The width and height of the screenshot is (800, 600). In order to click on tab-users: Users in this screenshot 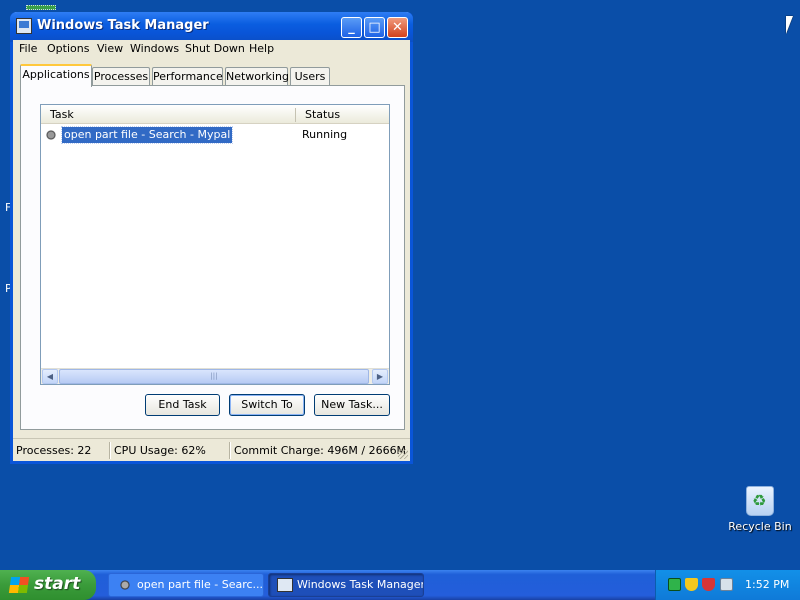, I will do `click(310, 76)`.